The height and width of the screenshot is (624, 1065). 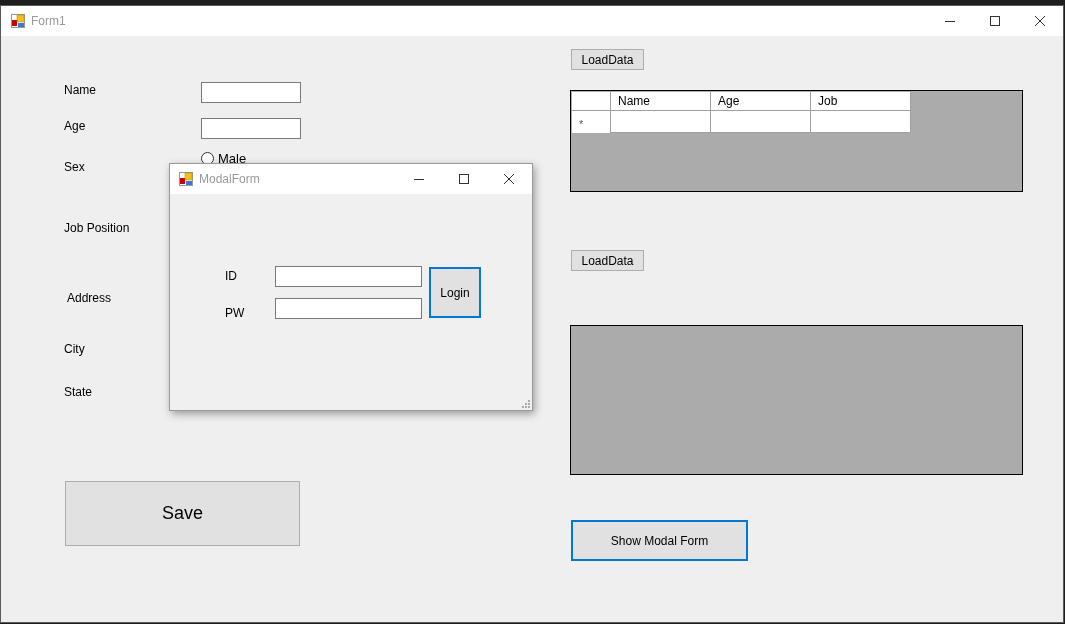 What do you see at coordinates (861, 101) in the screenshot?
I see `column-header: Job` at bounding box center [861, 101].